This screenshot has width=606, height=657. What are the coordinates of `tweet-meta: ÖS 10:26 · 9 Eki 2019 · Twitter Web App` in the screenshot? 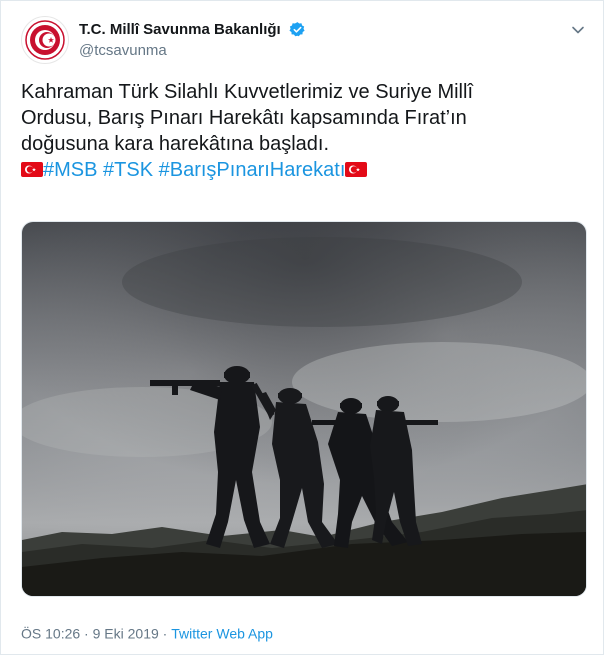 It's located at (147, 632).